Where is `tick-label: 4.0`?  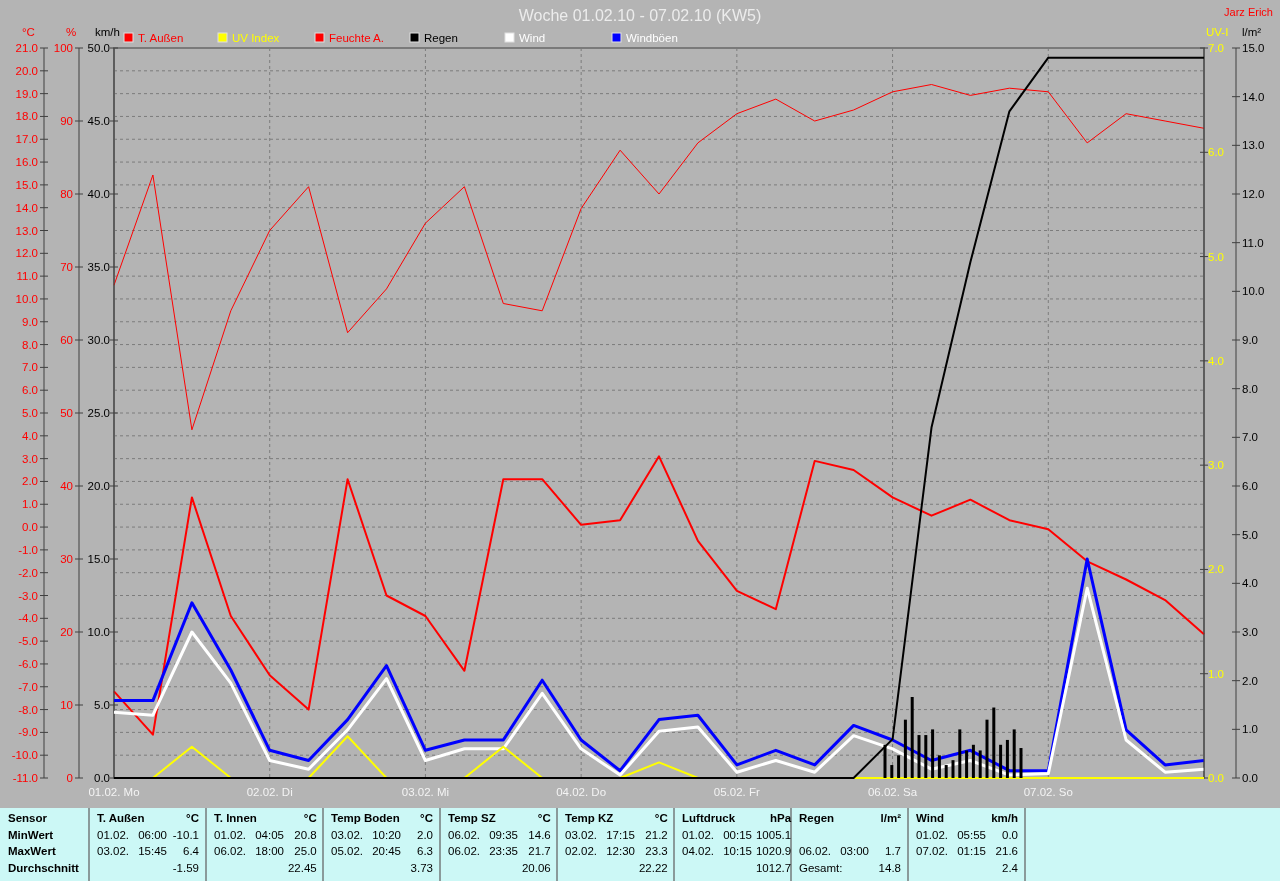
tick-label: 4.0 is located at coordinates (1216, 360).